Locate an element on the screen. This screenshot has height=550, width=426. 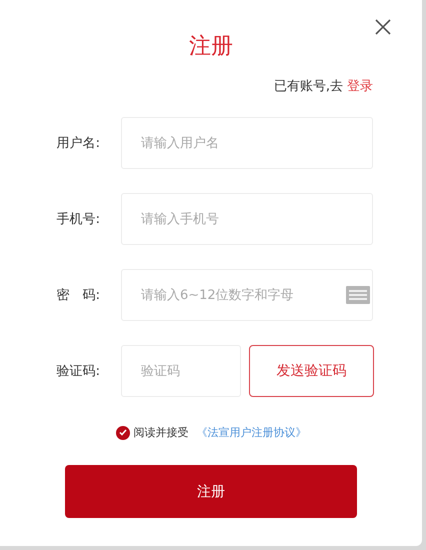
field-label: 手机号: is located at coordinates (78, 219).